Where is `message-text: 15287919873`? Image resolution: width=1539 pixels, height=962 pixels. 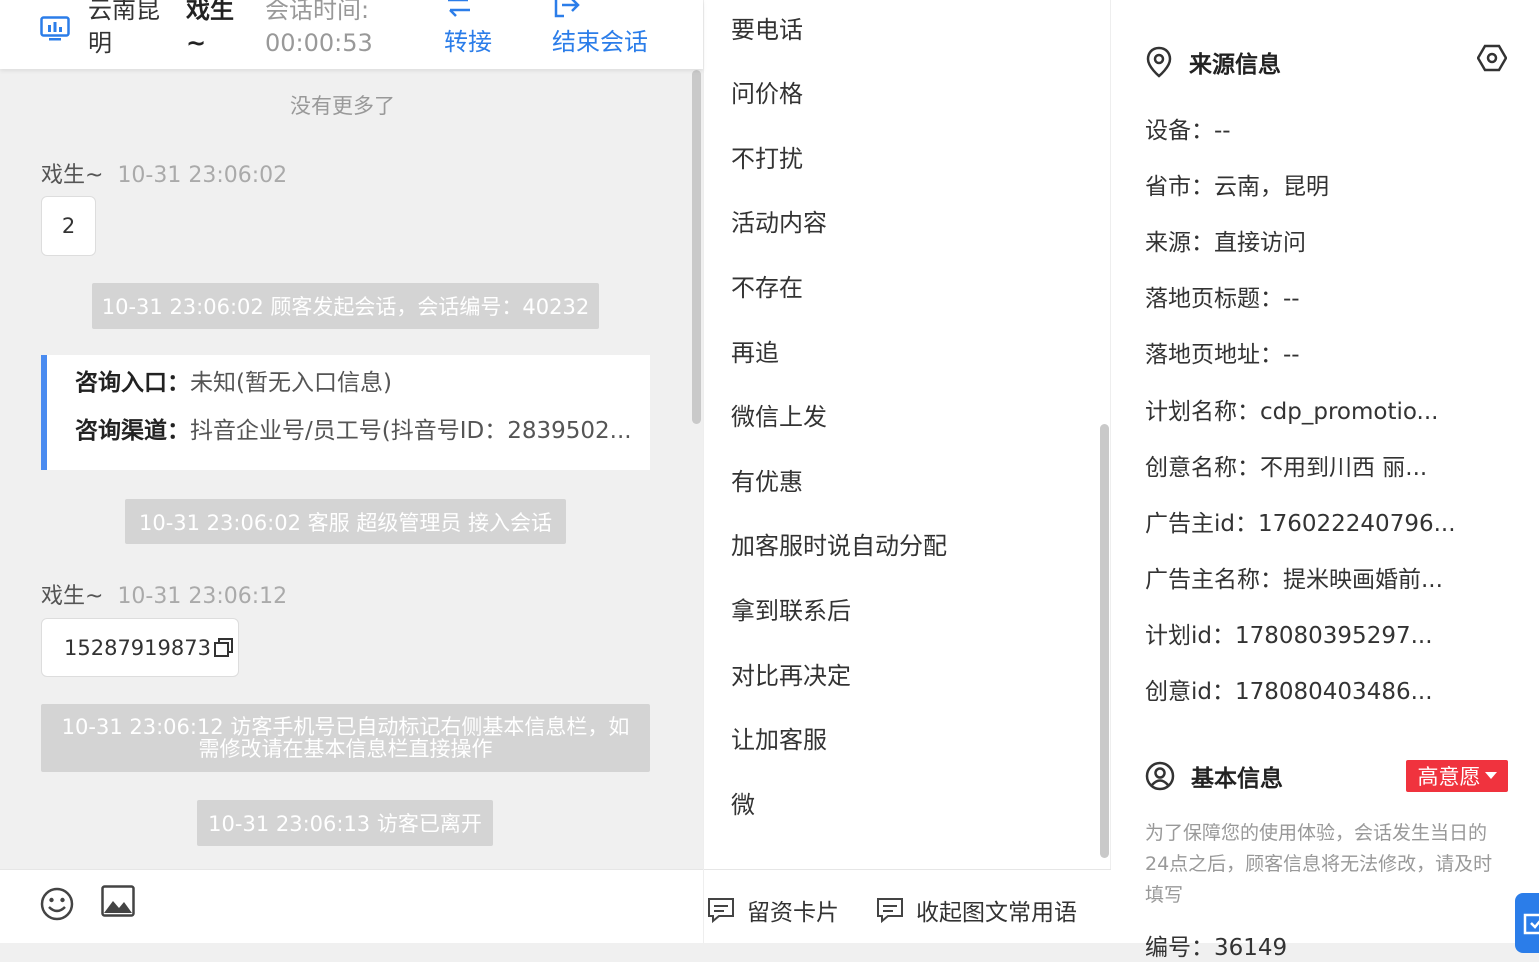
message-text: 15287919873 is located at coordinates (137, 647).